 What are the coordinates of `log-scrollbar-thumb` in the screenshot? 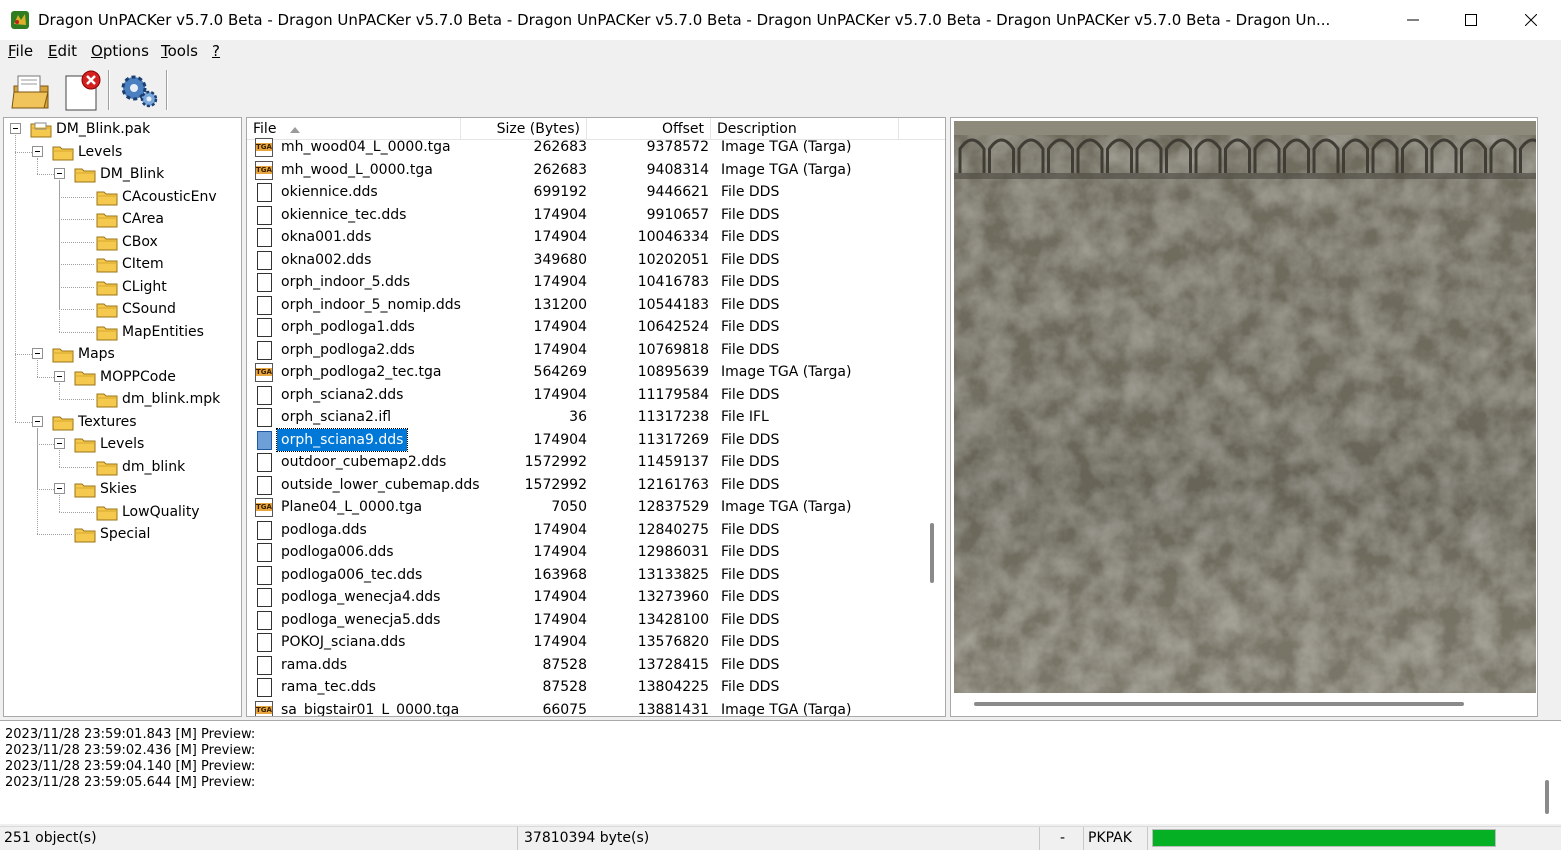 It's located at (1547, 797).